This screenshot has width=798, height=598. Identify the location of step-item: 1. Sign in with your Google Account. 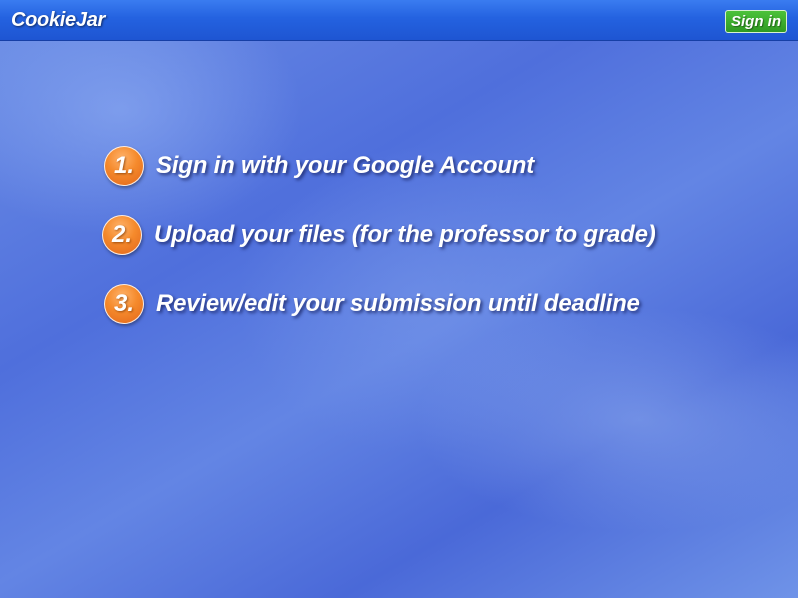
(319, 166).